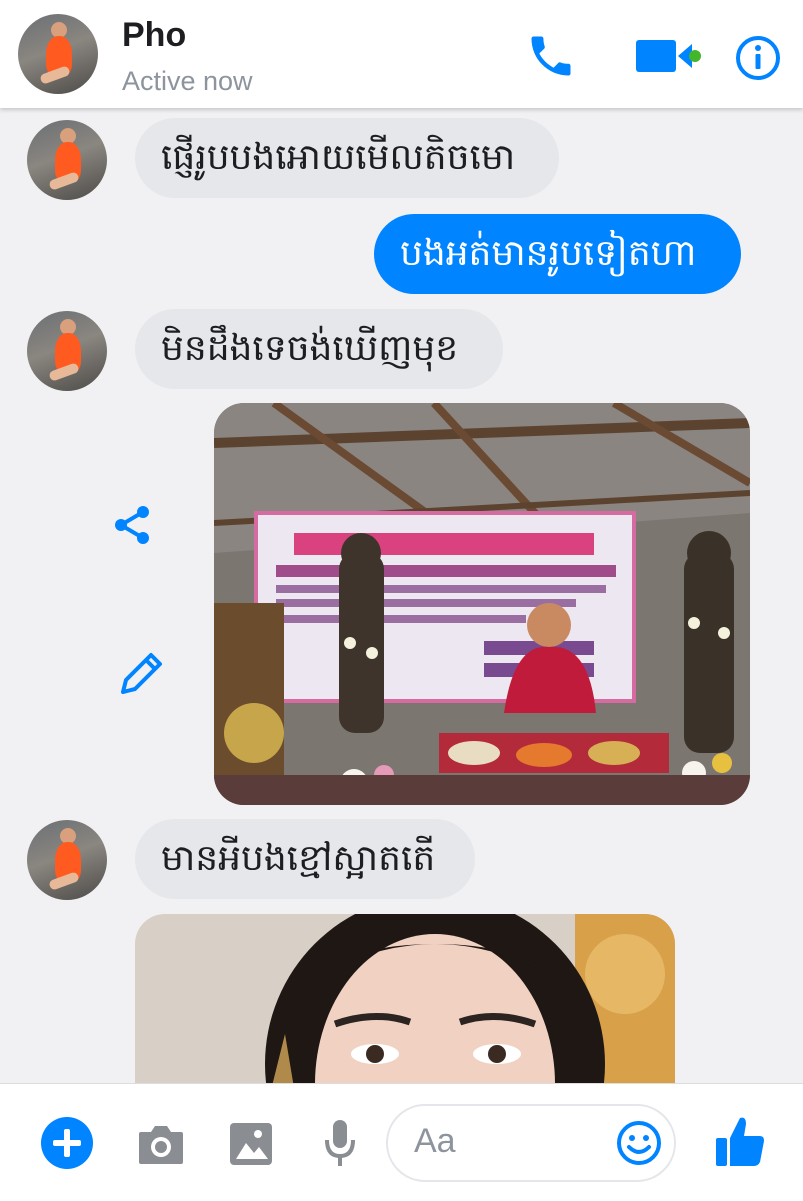 This screenshot has height=1201, width=803. What do you see at coordinates (758, 58) in the screenshot?
I see `info-icon` at bounding box center [758, 58].